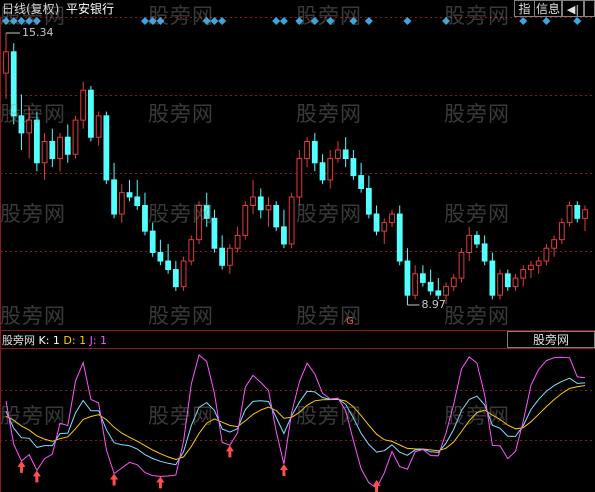 The image size is (595, 492). What do you see at coordinates (90, 9) in the screenshot?
I see `stock-name: 平安银行` at bounding box center [90, 9].